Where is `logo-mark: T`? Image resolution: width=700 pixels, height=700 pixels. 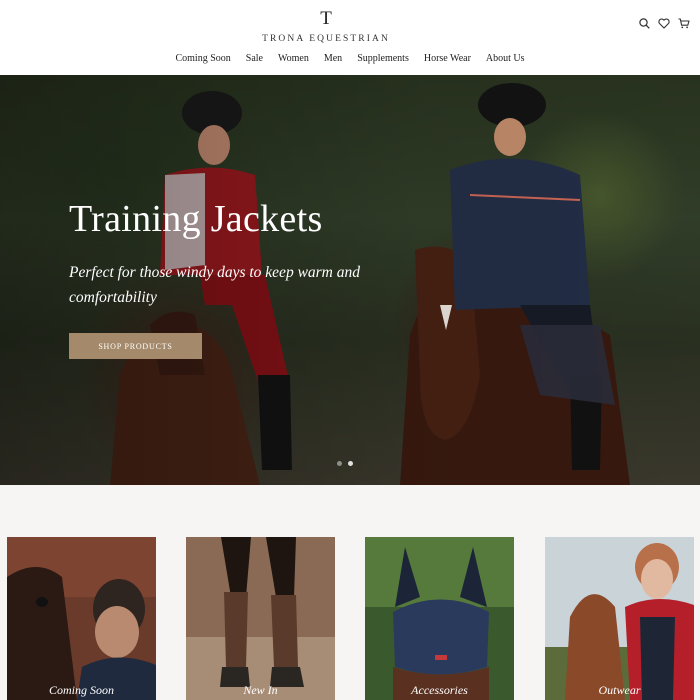
logo-mark: T is located at coordinates (326, 18).